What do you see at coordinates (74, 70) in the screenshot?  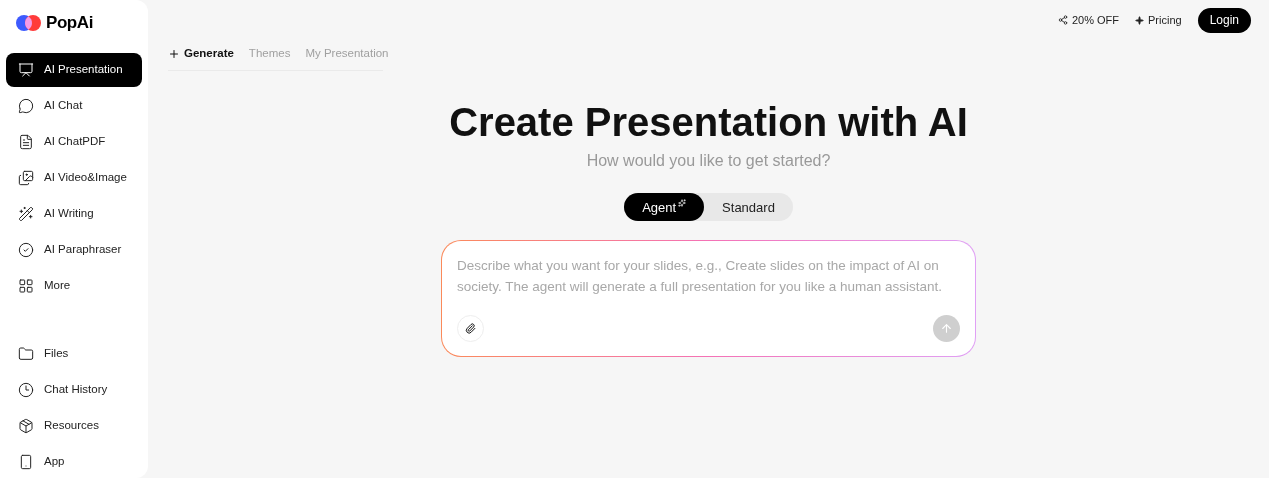 I see `sidebar-item: AI Presentation` at bounding box center [74, 70].